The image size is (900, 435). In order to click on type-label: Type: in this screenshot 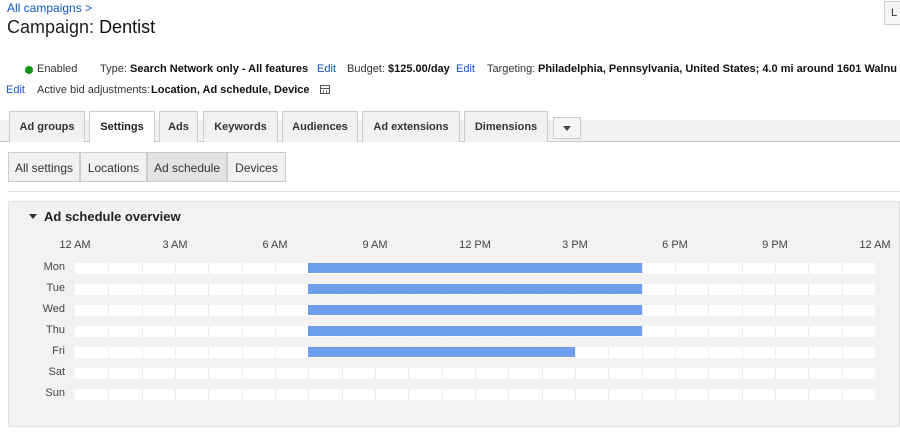, I will do `click(113, 69)`.